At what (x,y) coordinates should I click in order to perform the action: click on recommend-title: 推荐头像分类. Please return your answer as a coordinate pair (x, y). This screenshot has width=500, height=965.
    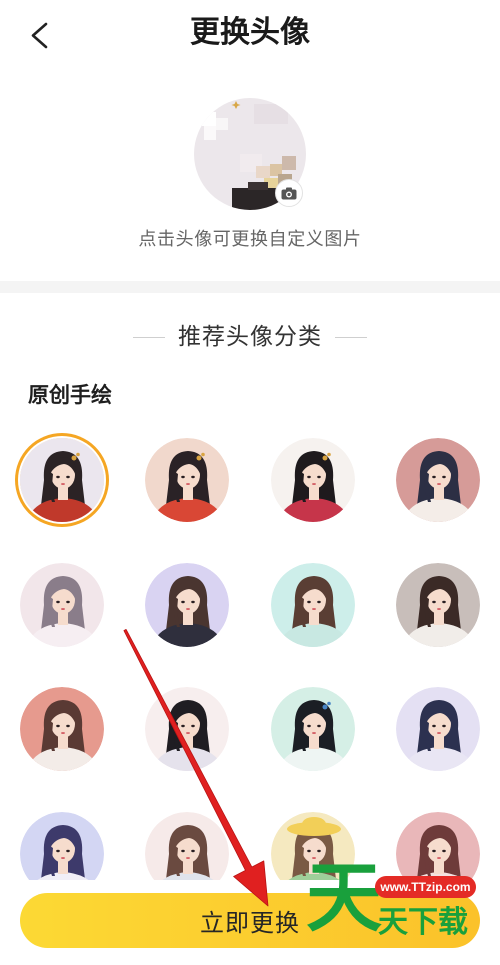
    Looking at the image, I should click on (250, 337).